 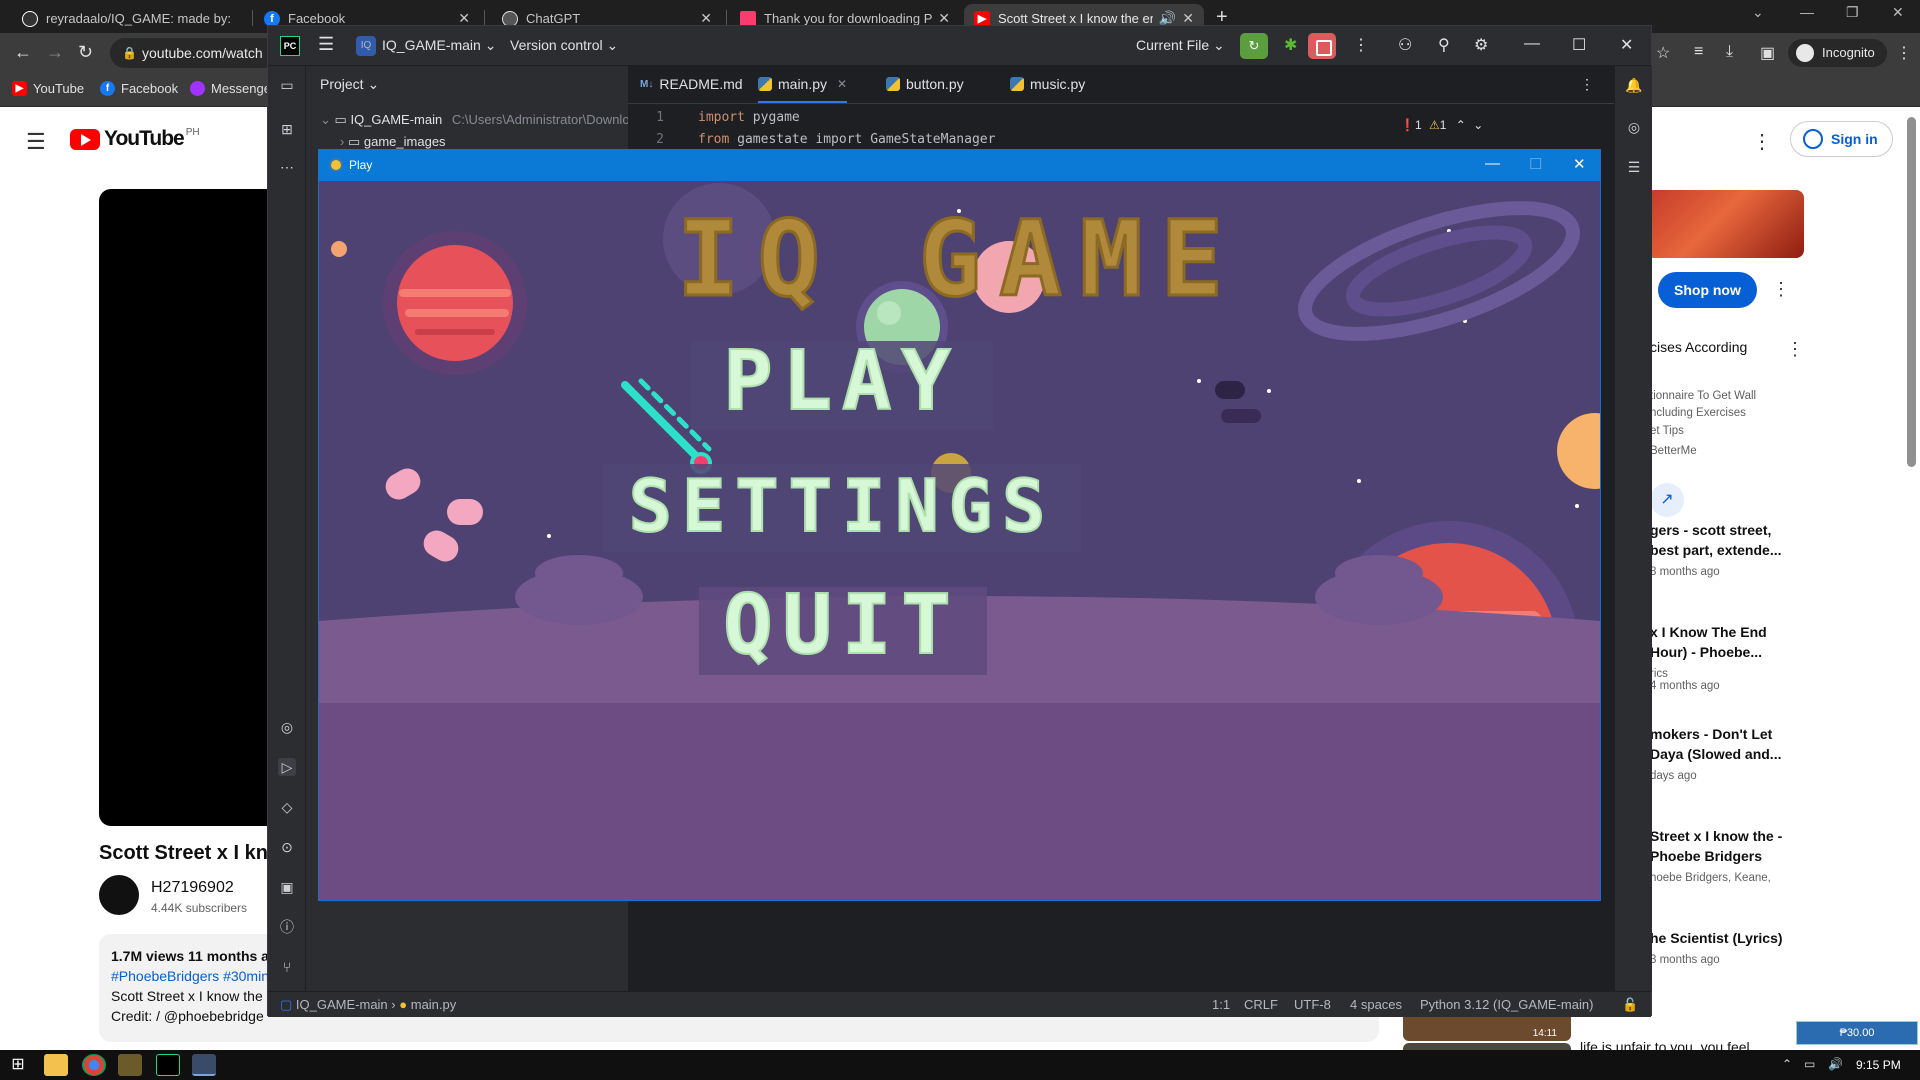 What do you see at coordinates (1221, 1004) in the screenshot?
I see `caret-position: 1:1` at bounding box center [1221, 1004].